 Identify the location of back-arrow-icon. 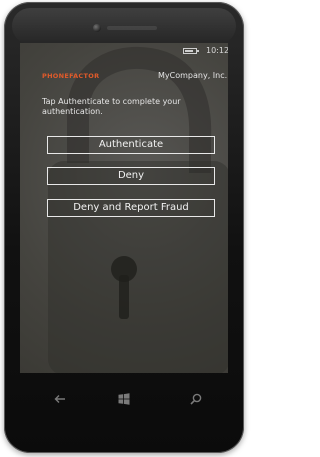
(60, 399).